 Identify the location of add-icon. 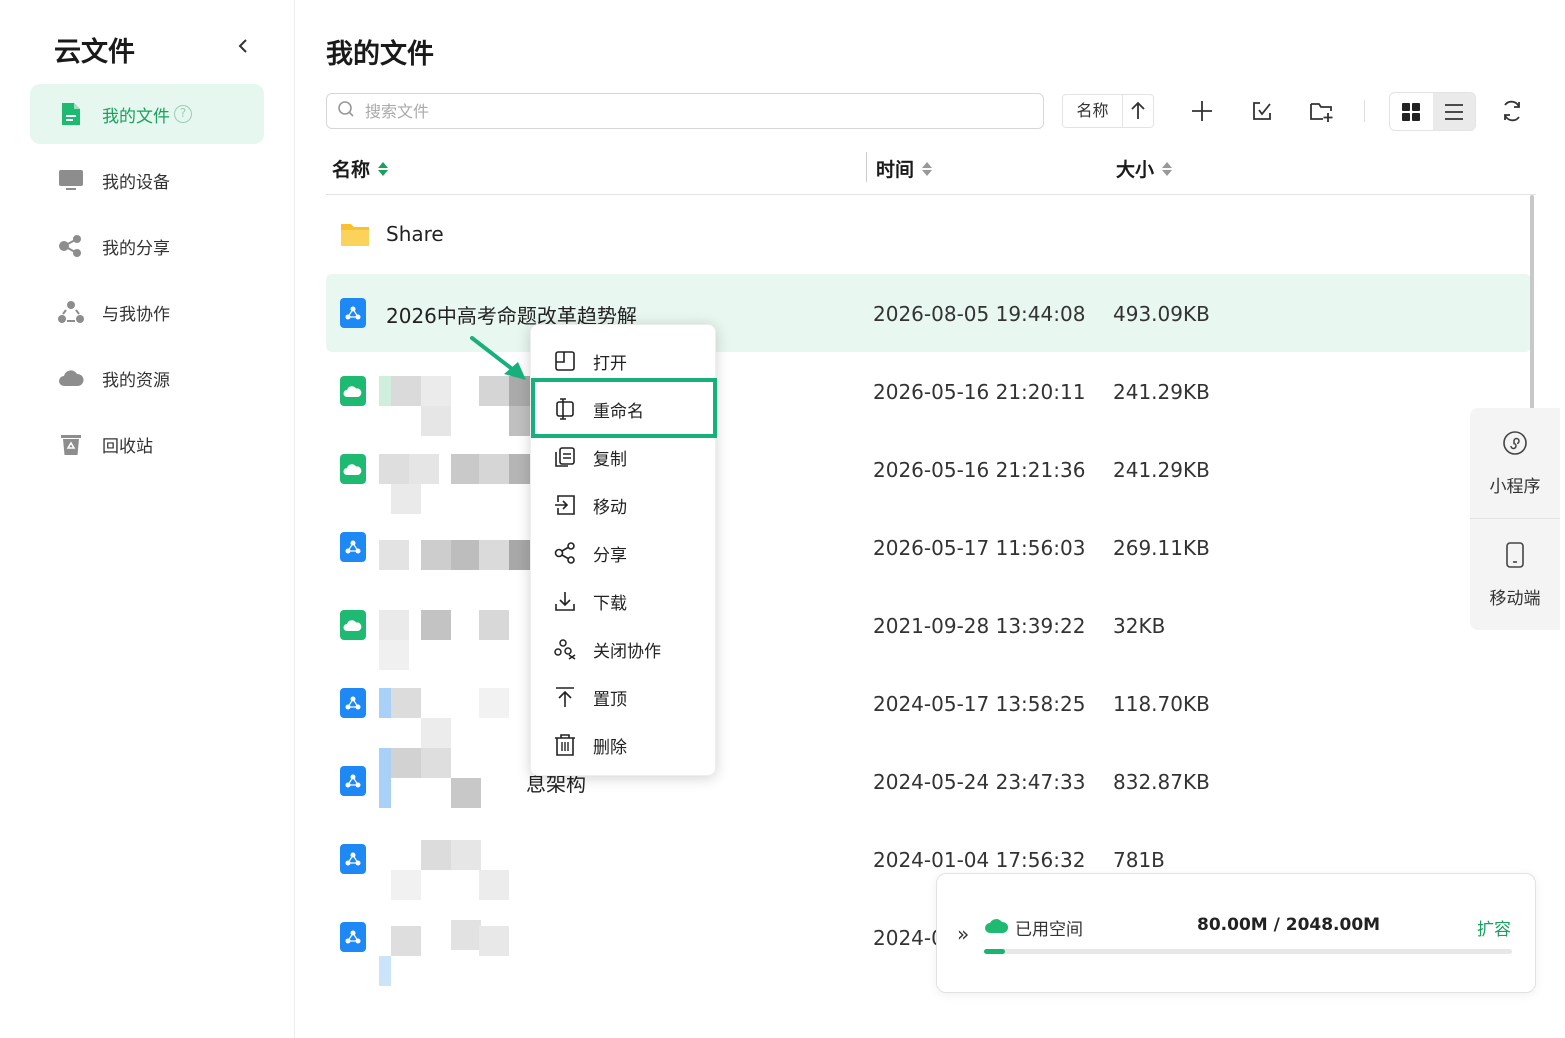
(1202, 111).